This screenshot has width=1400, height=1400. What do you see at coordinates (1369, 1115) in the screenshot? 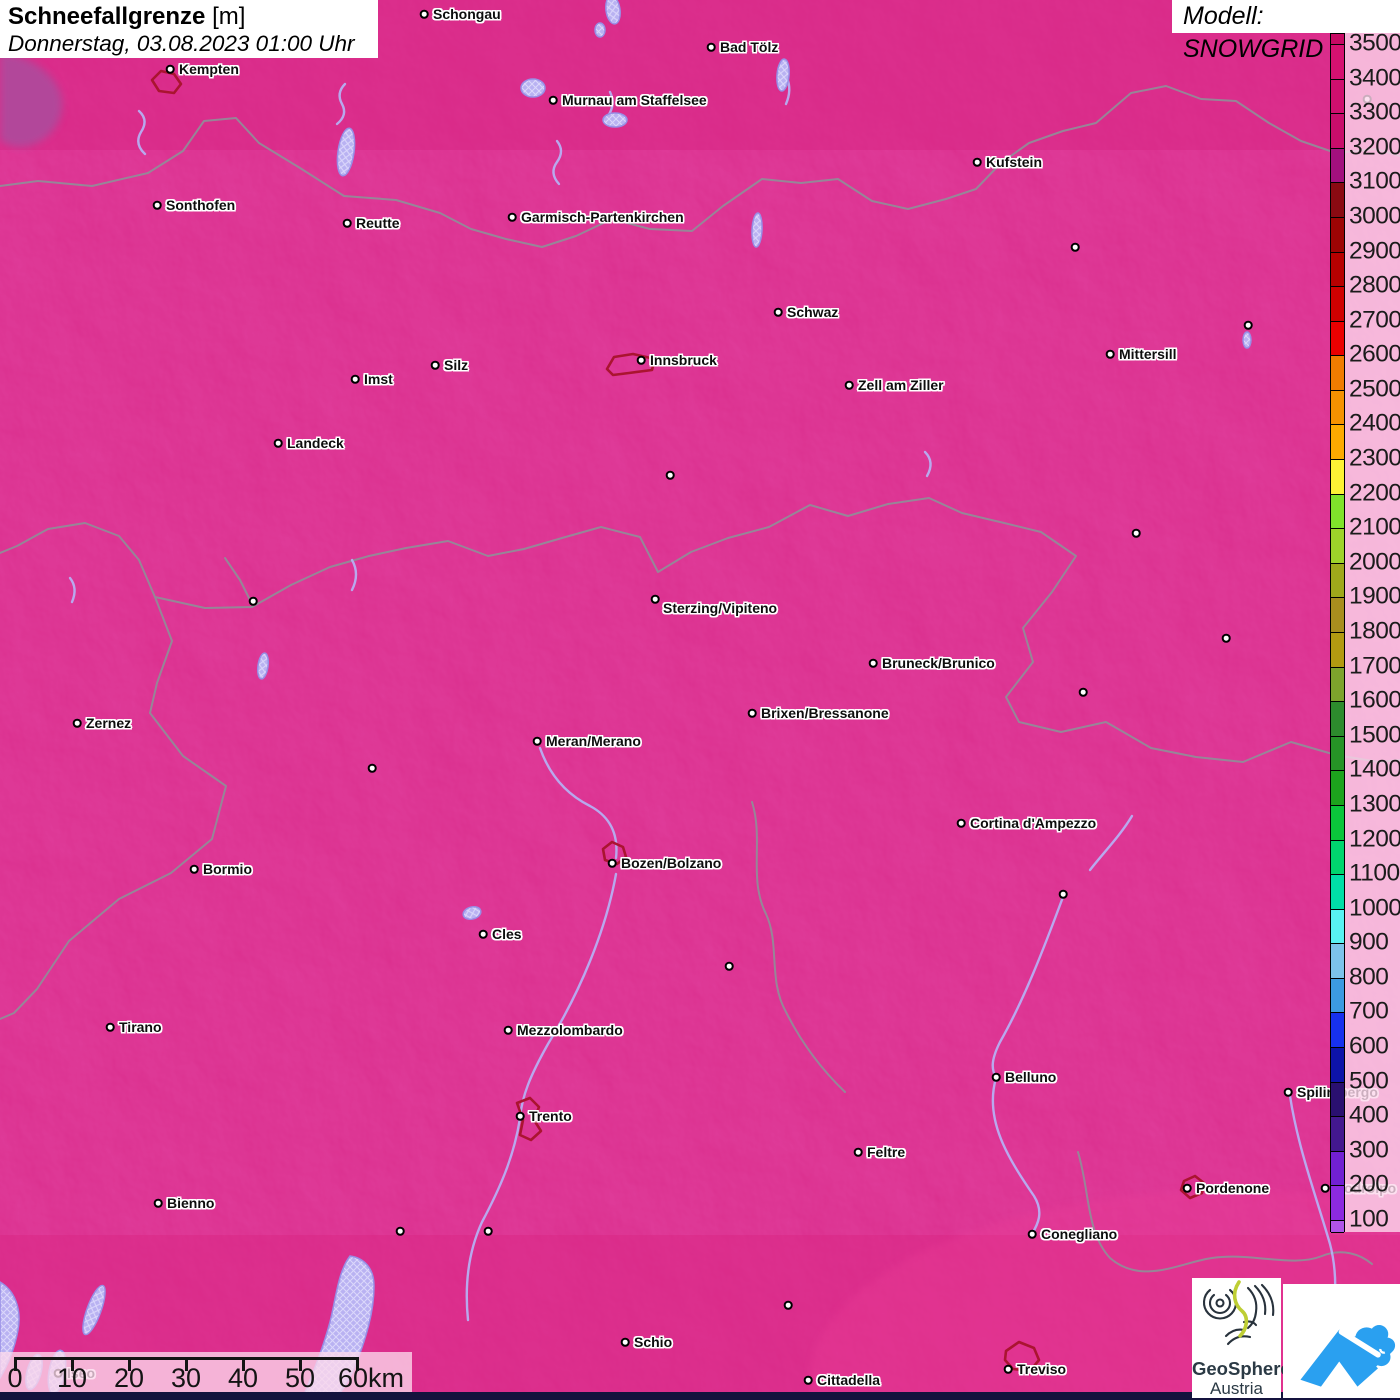
I see `legend-tick-label: 400` at bounding box center [1369, 1115].